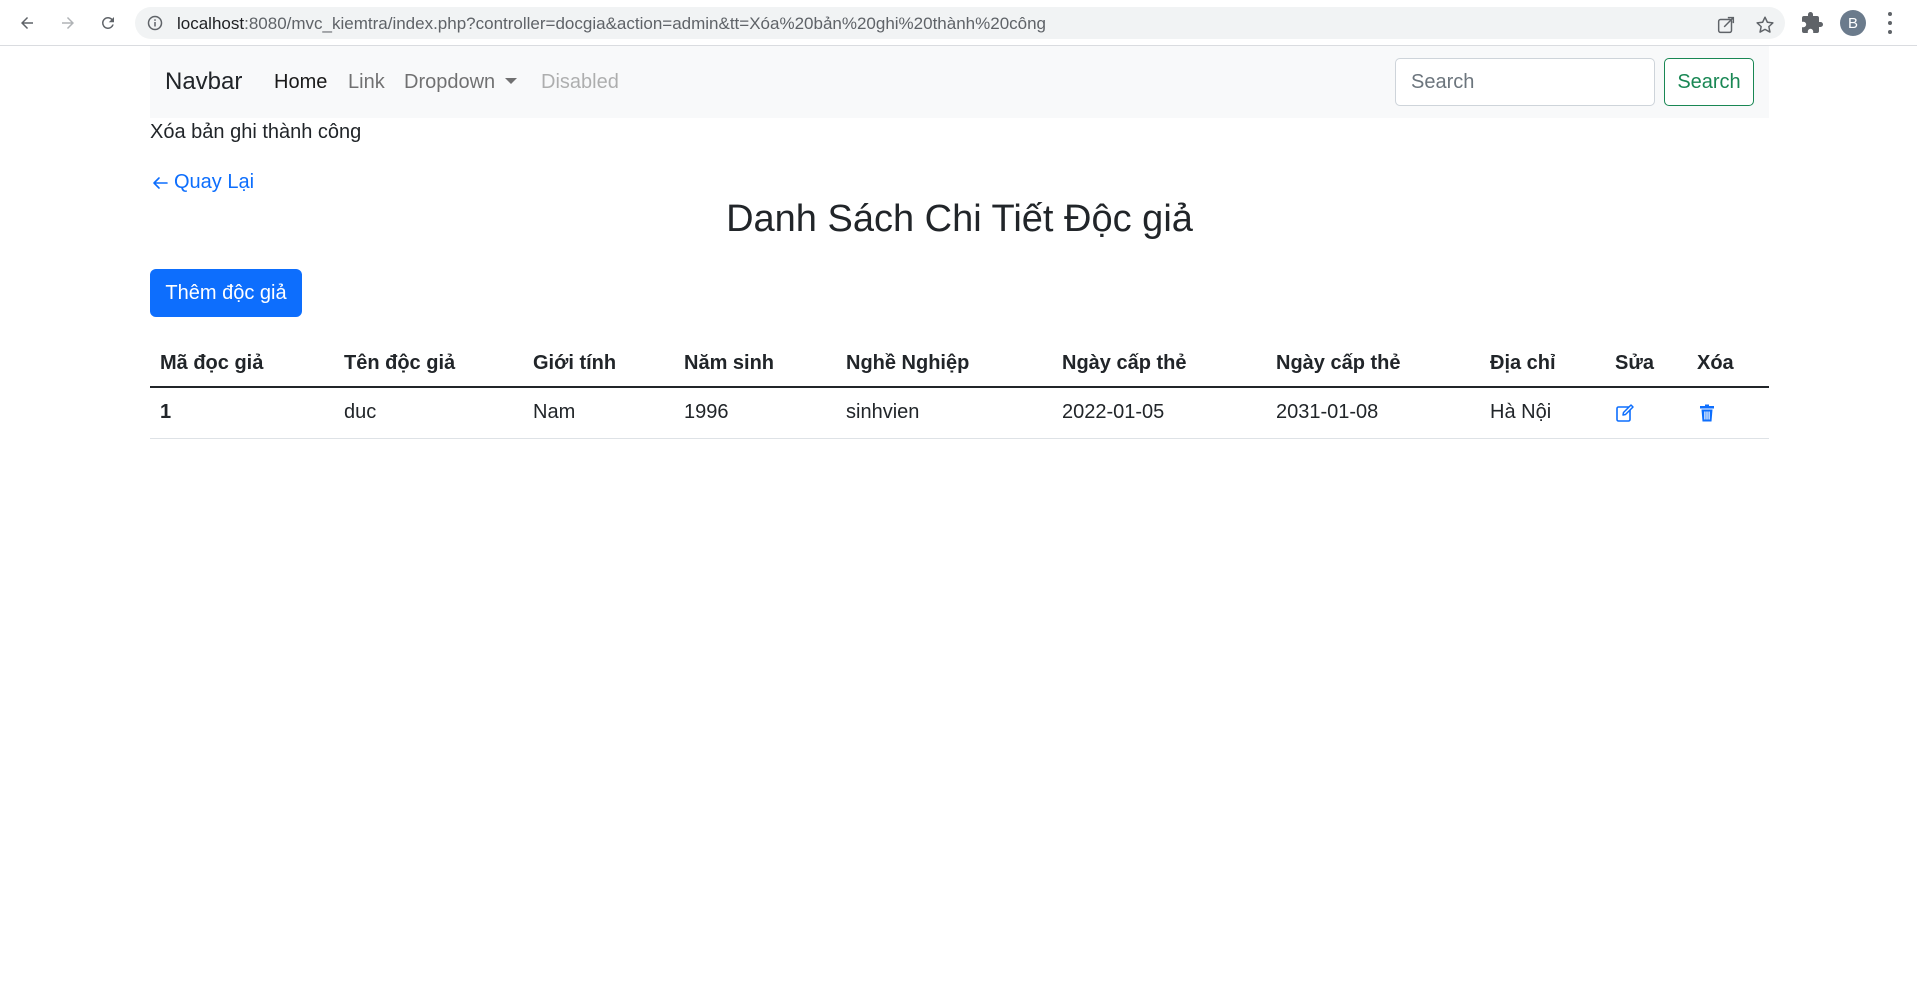 Image resolution: width=1917 pixels, height=985 pixels. I want to click on cell-issue-date: 2022-01-05, so click(1159, 413).